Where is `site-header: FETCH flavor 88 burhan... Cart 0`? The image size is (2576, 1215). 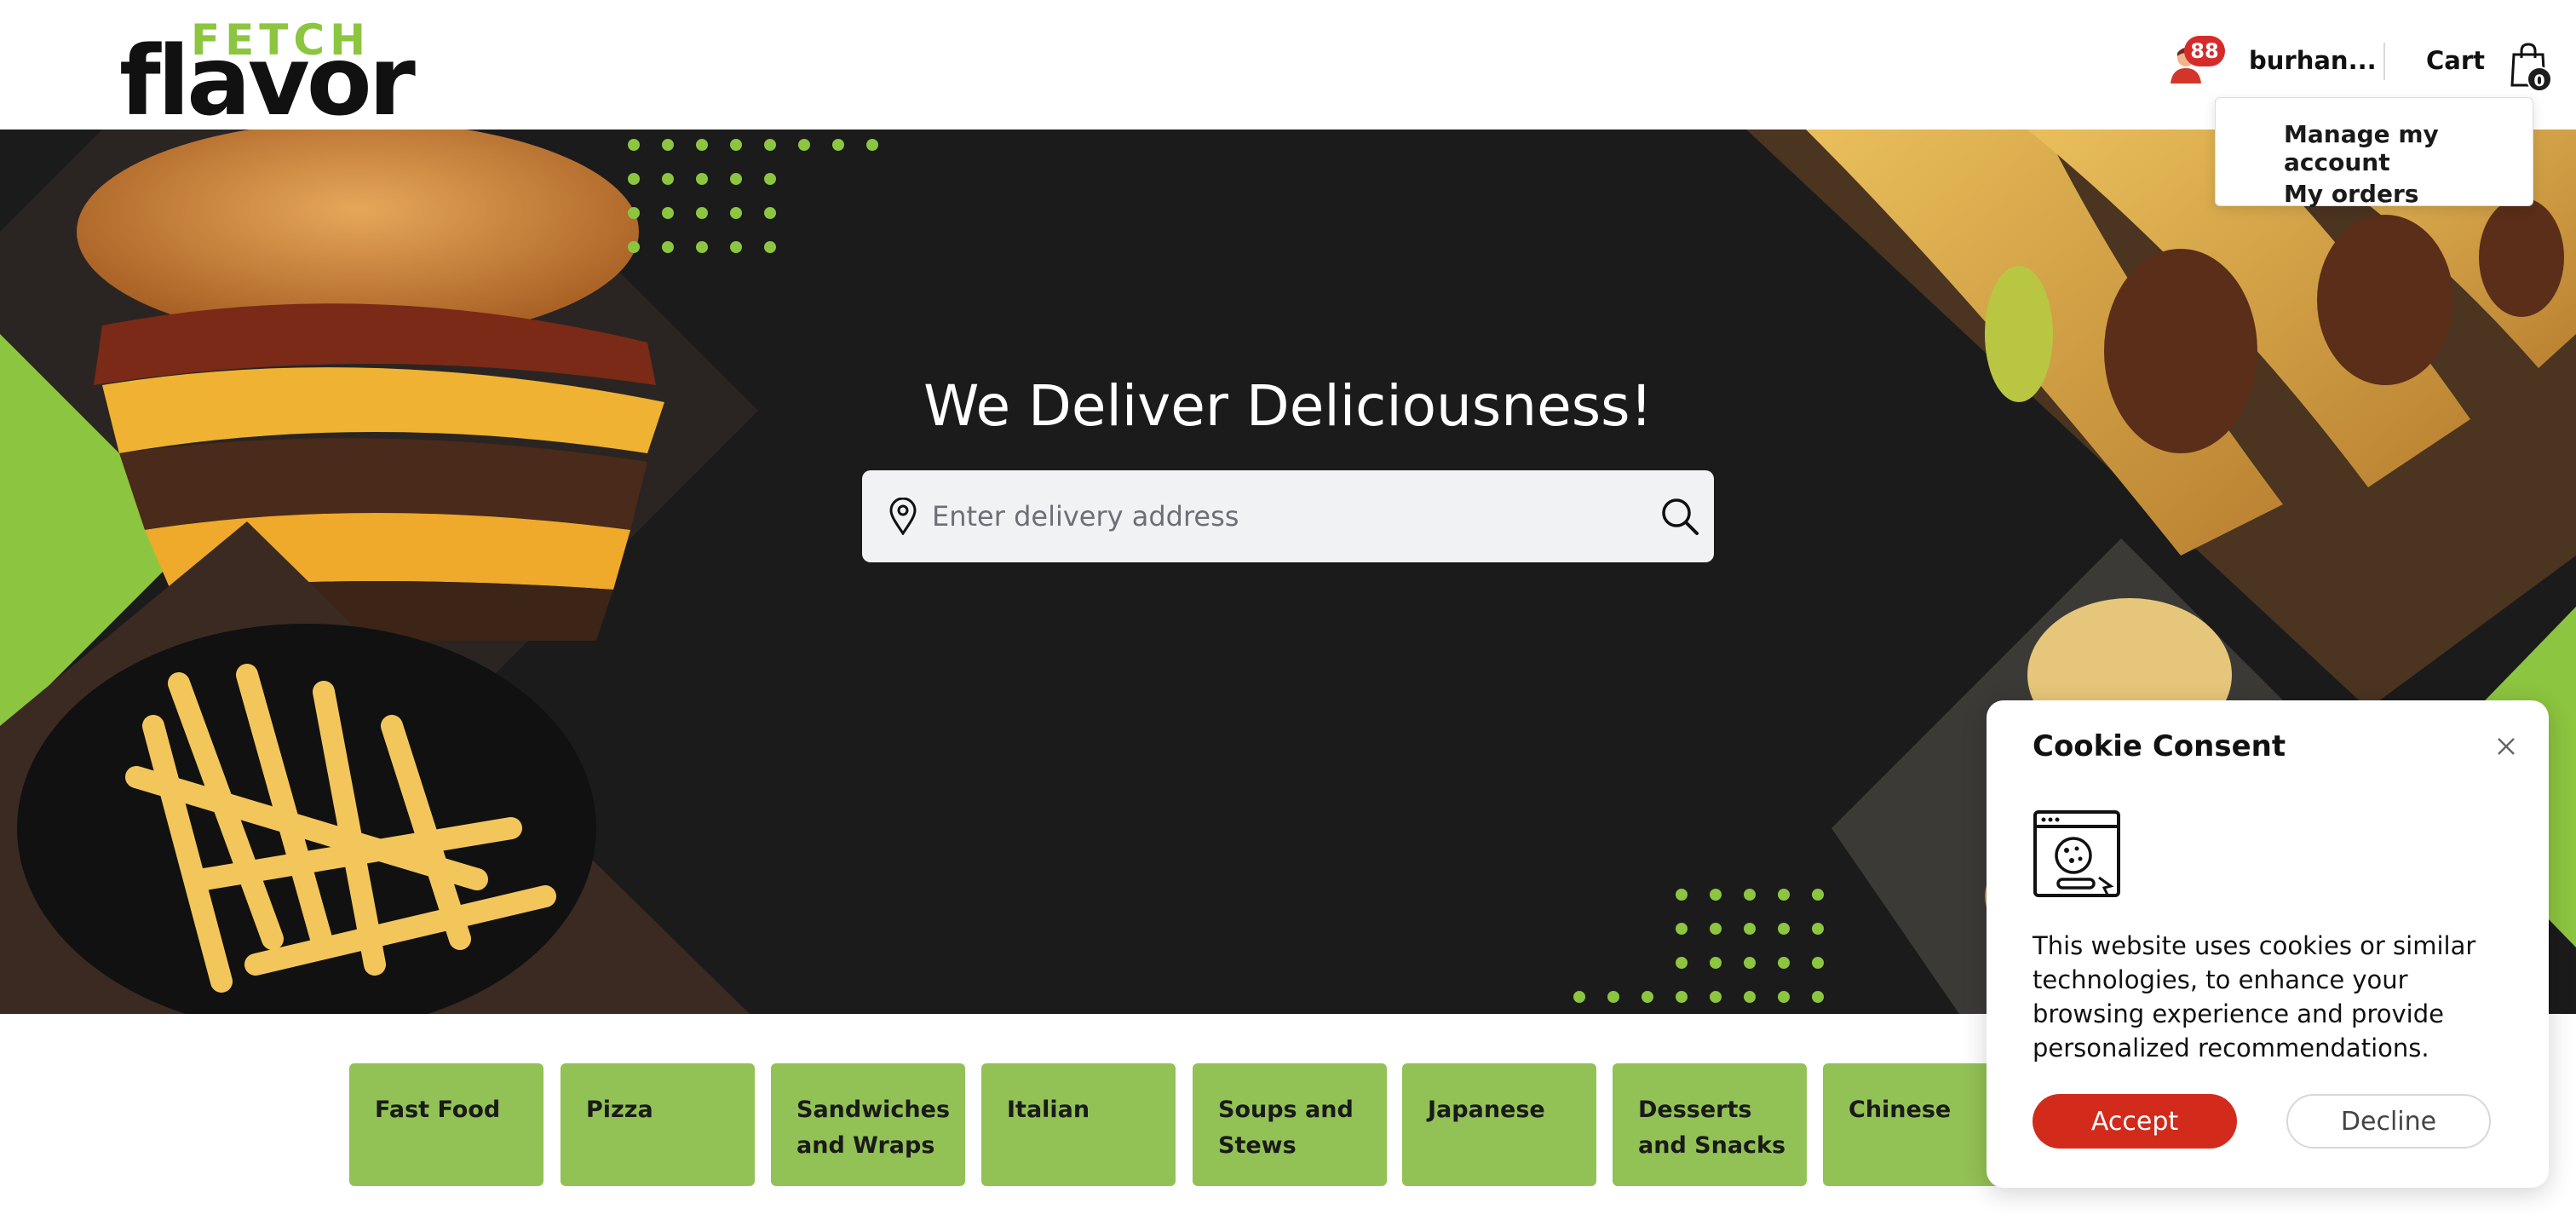
site-header: FETCH flavor 88 burhan... Cart 0 is located at coordinates (1288, 65).